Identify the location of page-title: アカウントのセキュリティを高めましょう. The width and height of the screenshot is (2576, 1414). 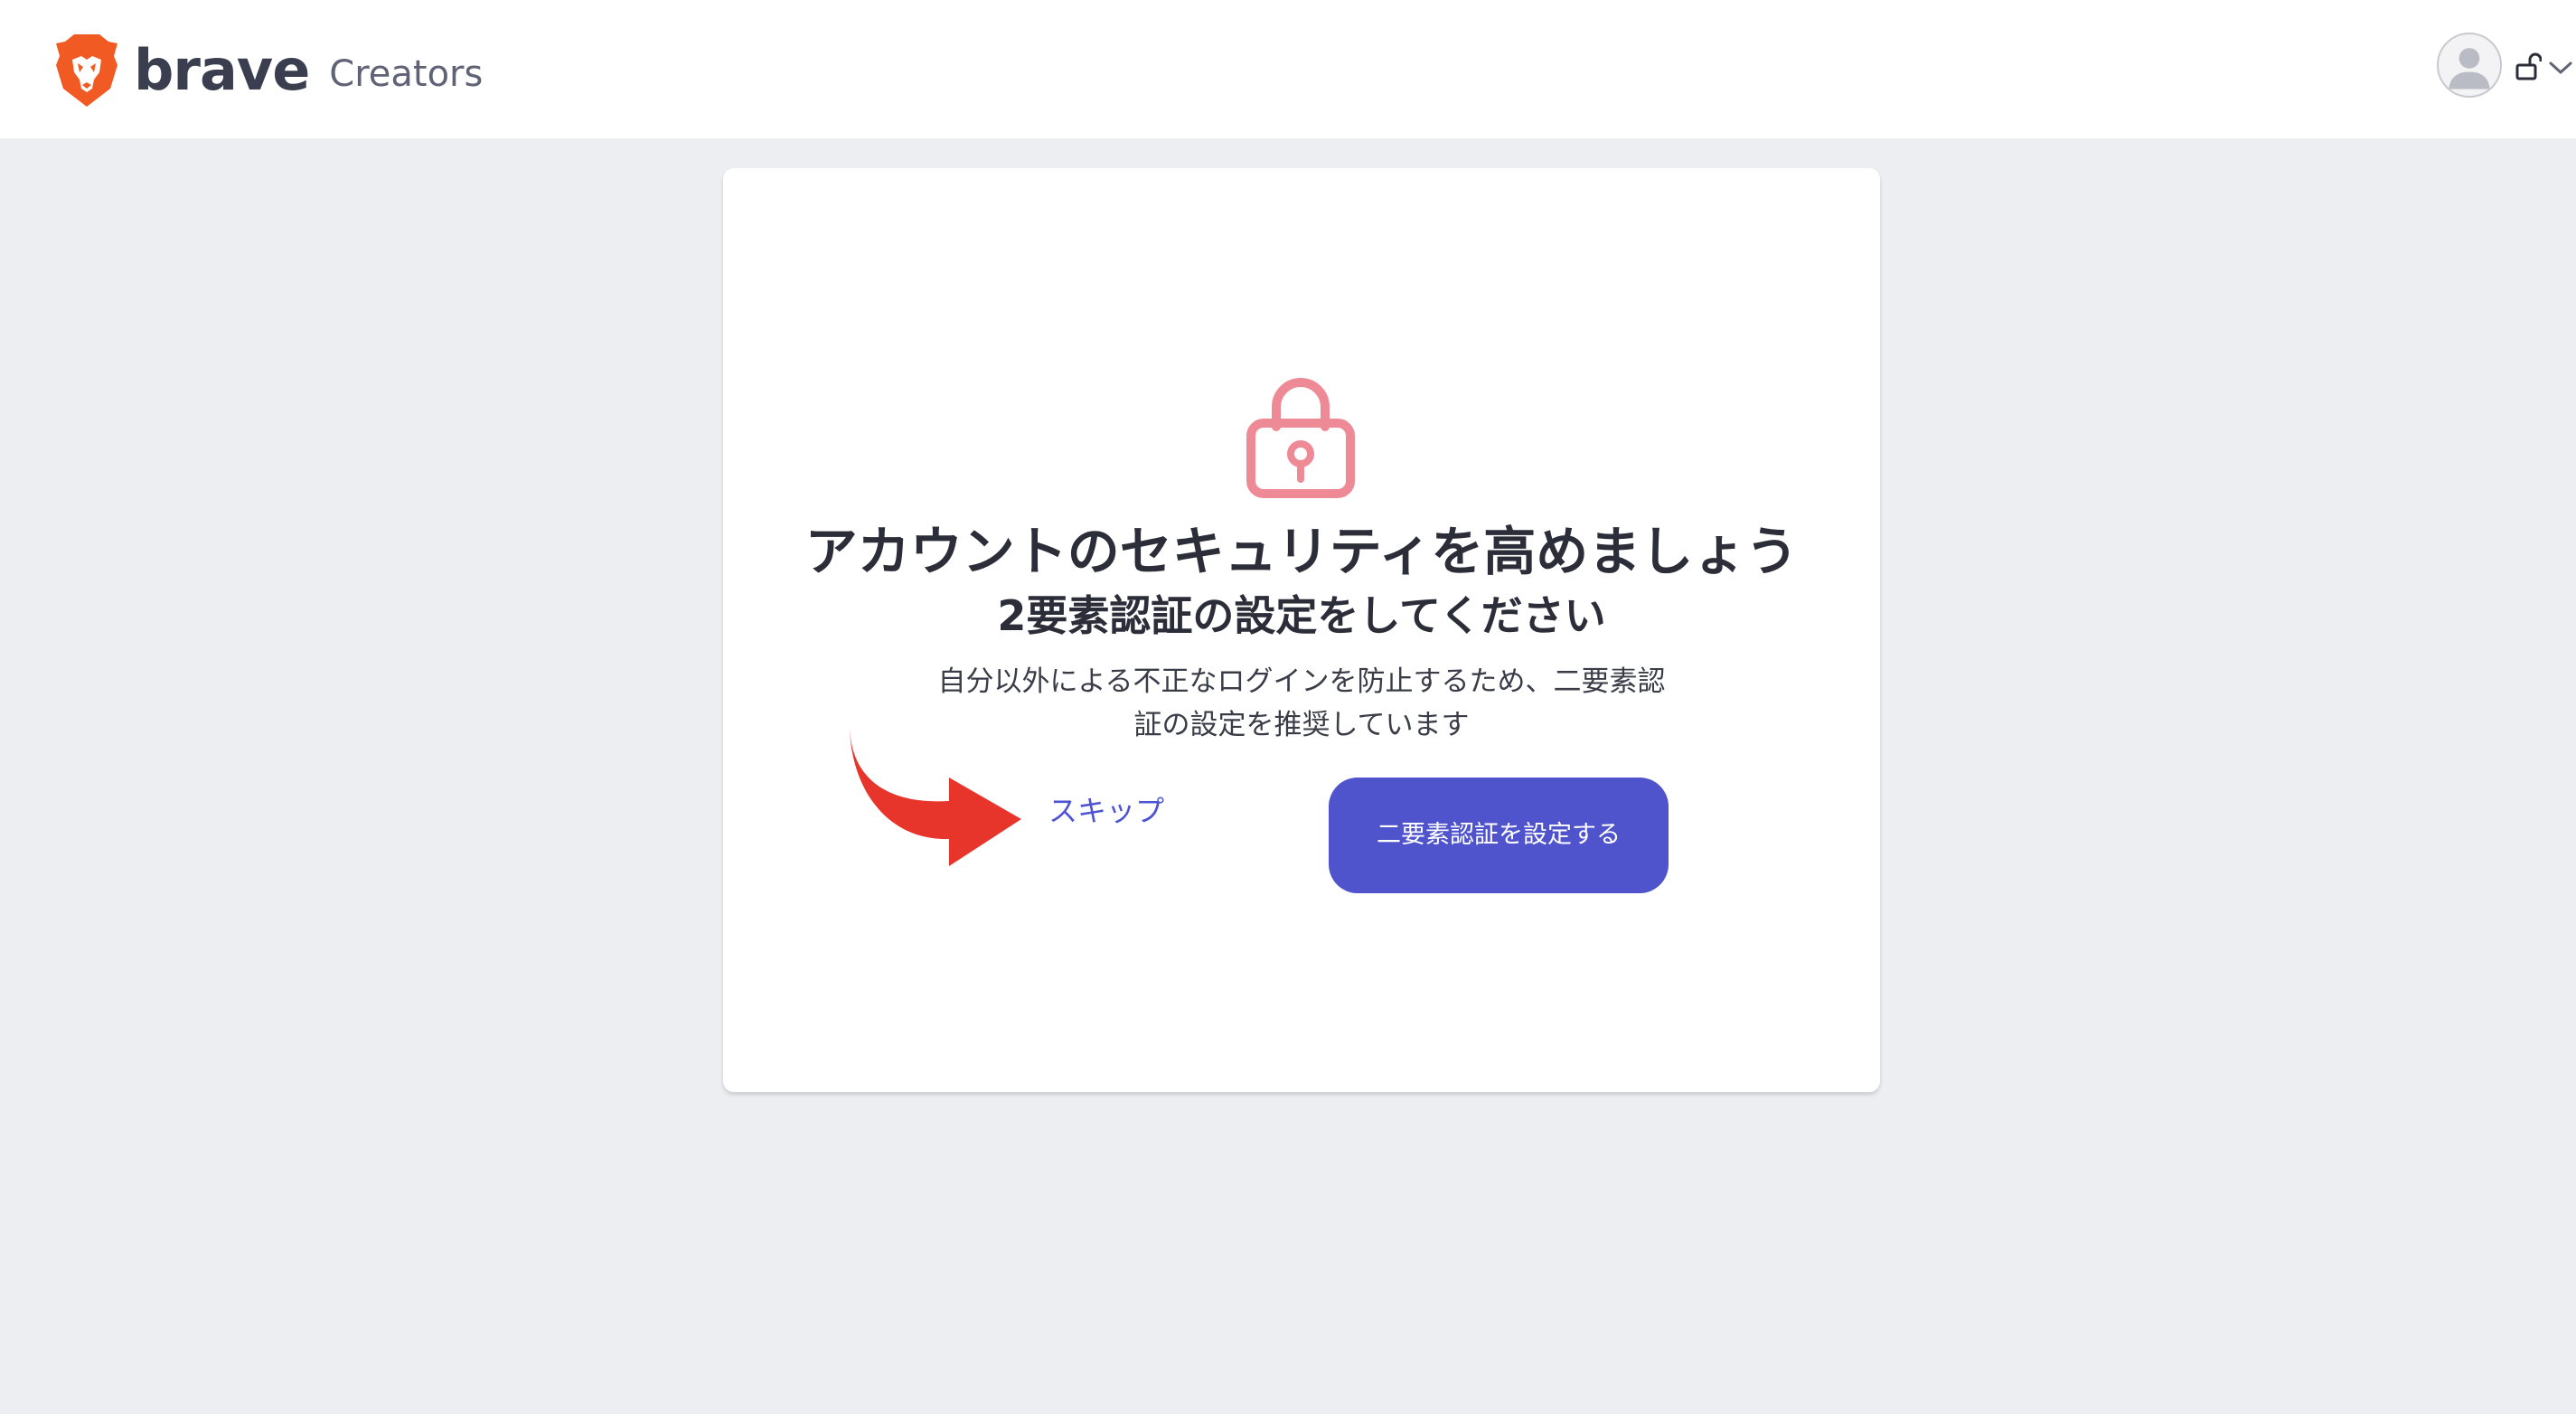
(1302, 551).